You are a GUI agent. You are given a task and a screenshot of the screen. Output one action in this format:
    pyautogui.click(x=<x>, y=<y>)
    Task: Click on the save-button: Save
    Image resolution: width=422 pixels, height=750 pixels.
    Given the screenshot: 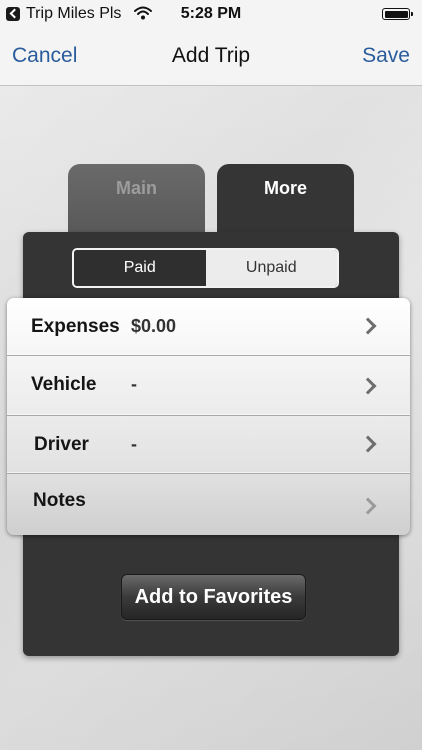 What is the action you would take?
    pyautogui.click(x=386, y=56)
    